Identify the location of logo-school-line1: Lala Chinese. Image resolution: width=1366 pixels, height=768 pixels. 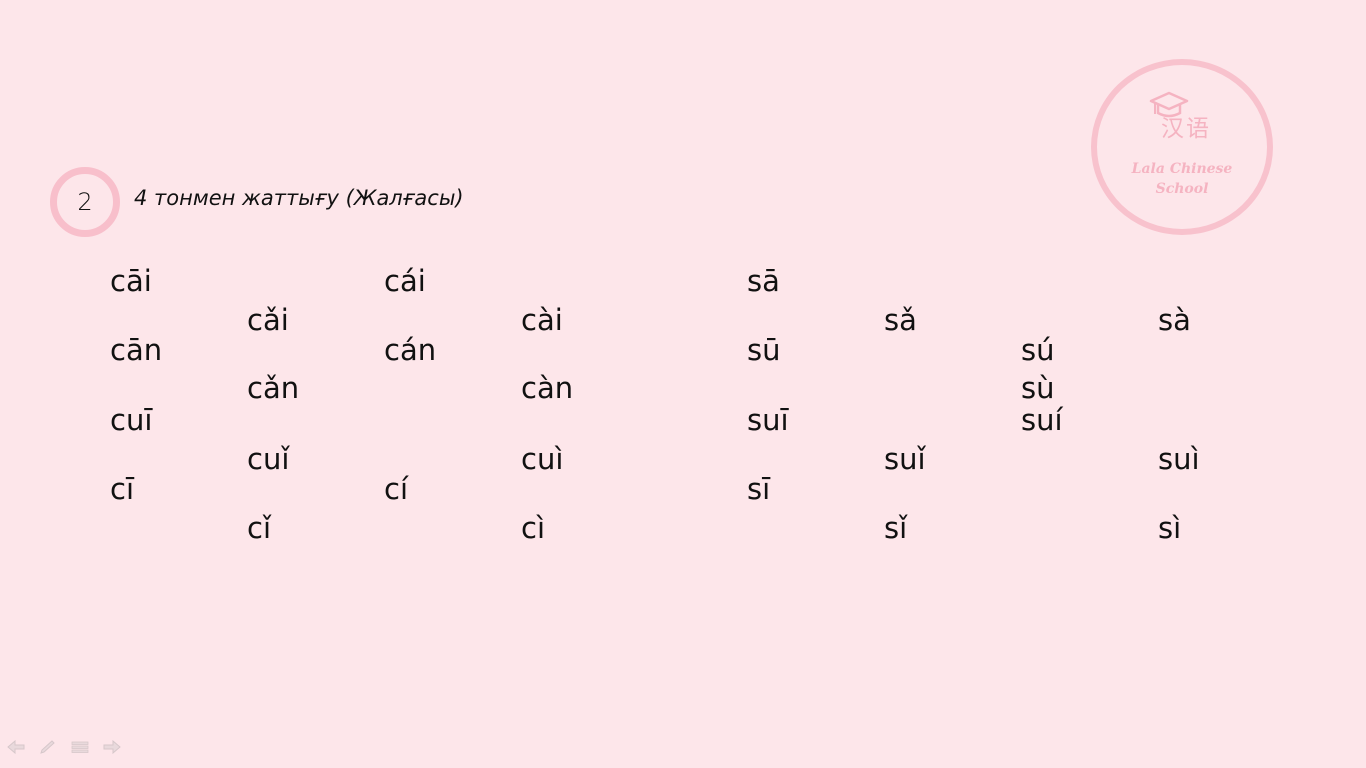
(1182, 169).